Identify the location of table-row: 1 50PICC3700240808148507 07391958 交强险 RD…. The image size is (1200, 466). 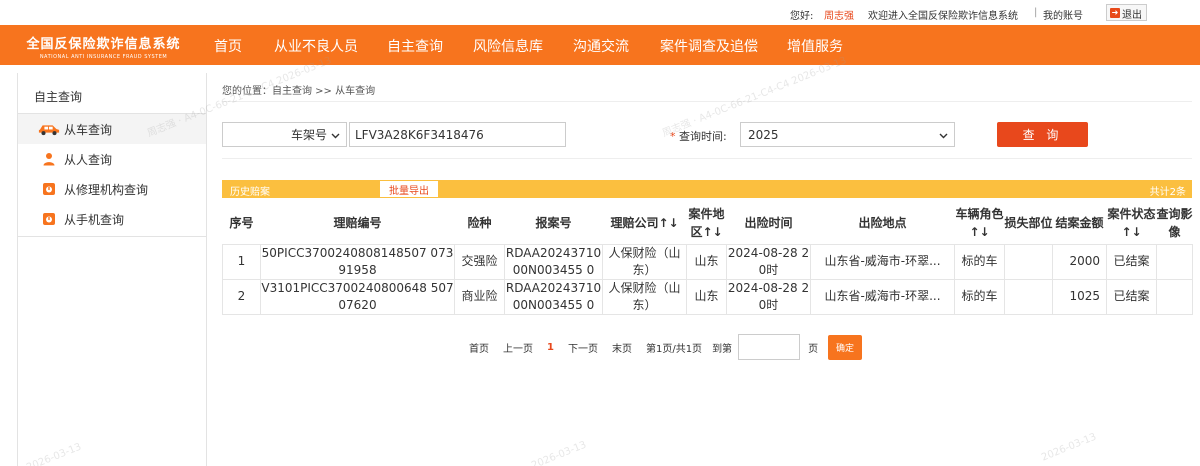
(707, 261).